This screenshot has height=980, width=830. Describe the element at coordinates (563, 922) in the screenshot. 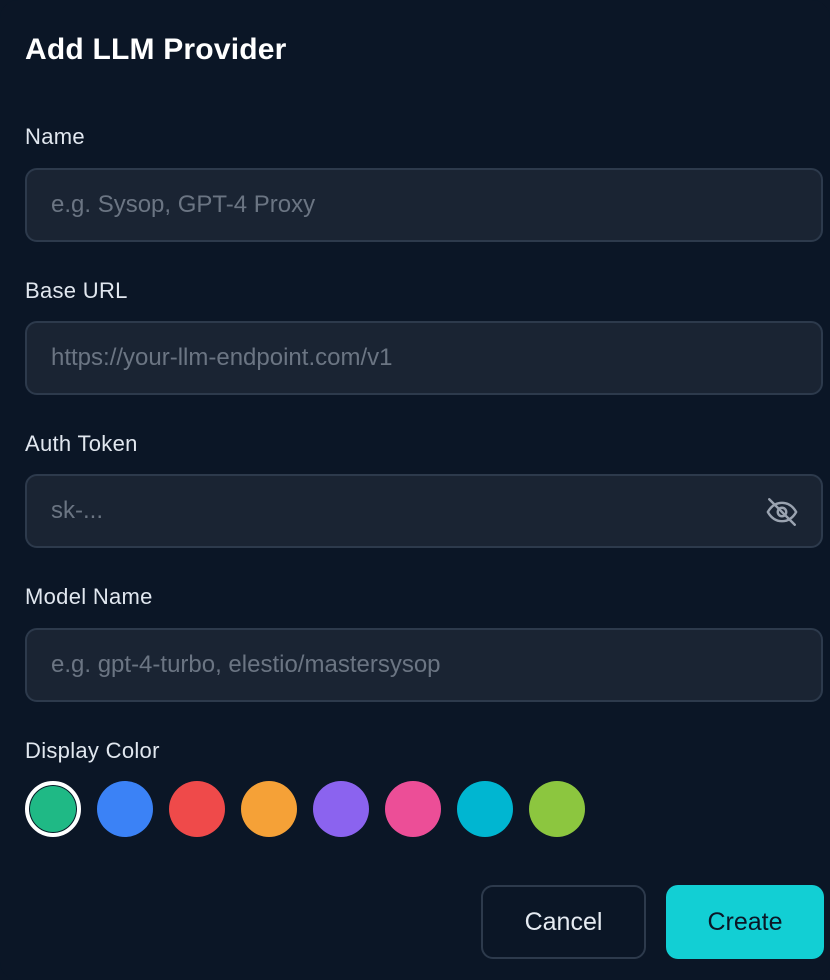

I see `cancel-button: Cancel` at that location.